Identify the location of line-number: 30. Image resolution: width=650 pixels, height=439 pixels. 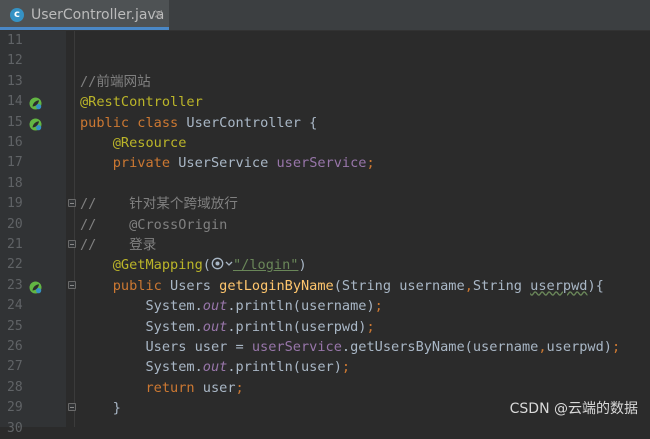
(15, 428).